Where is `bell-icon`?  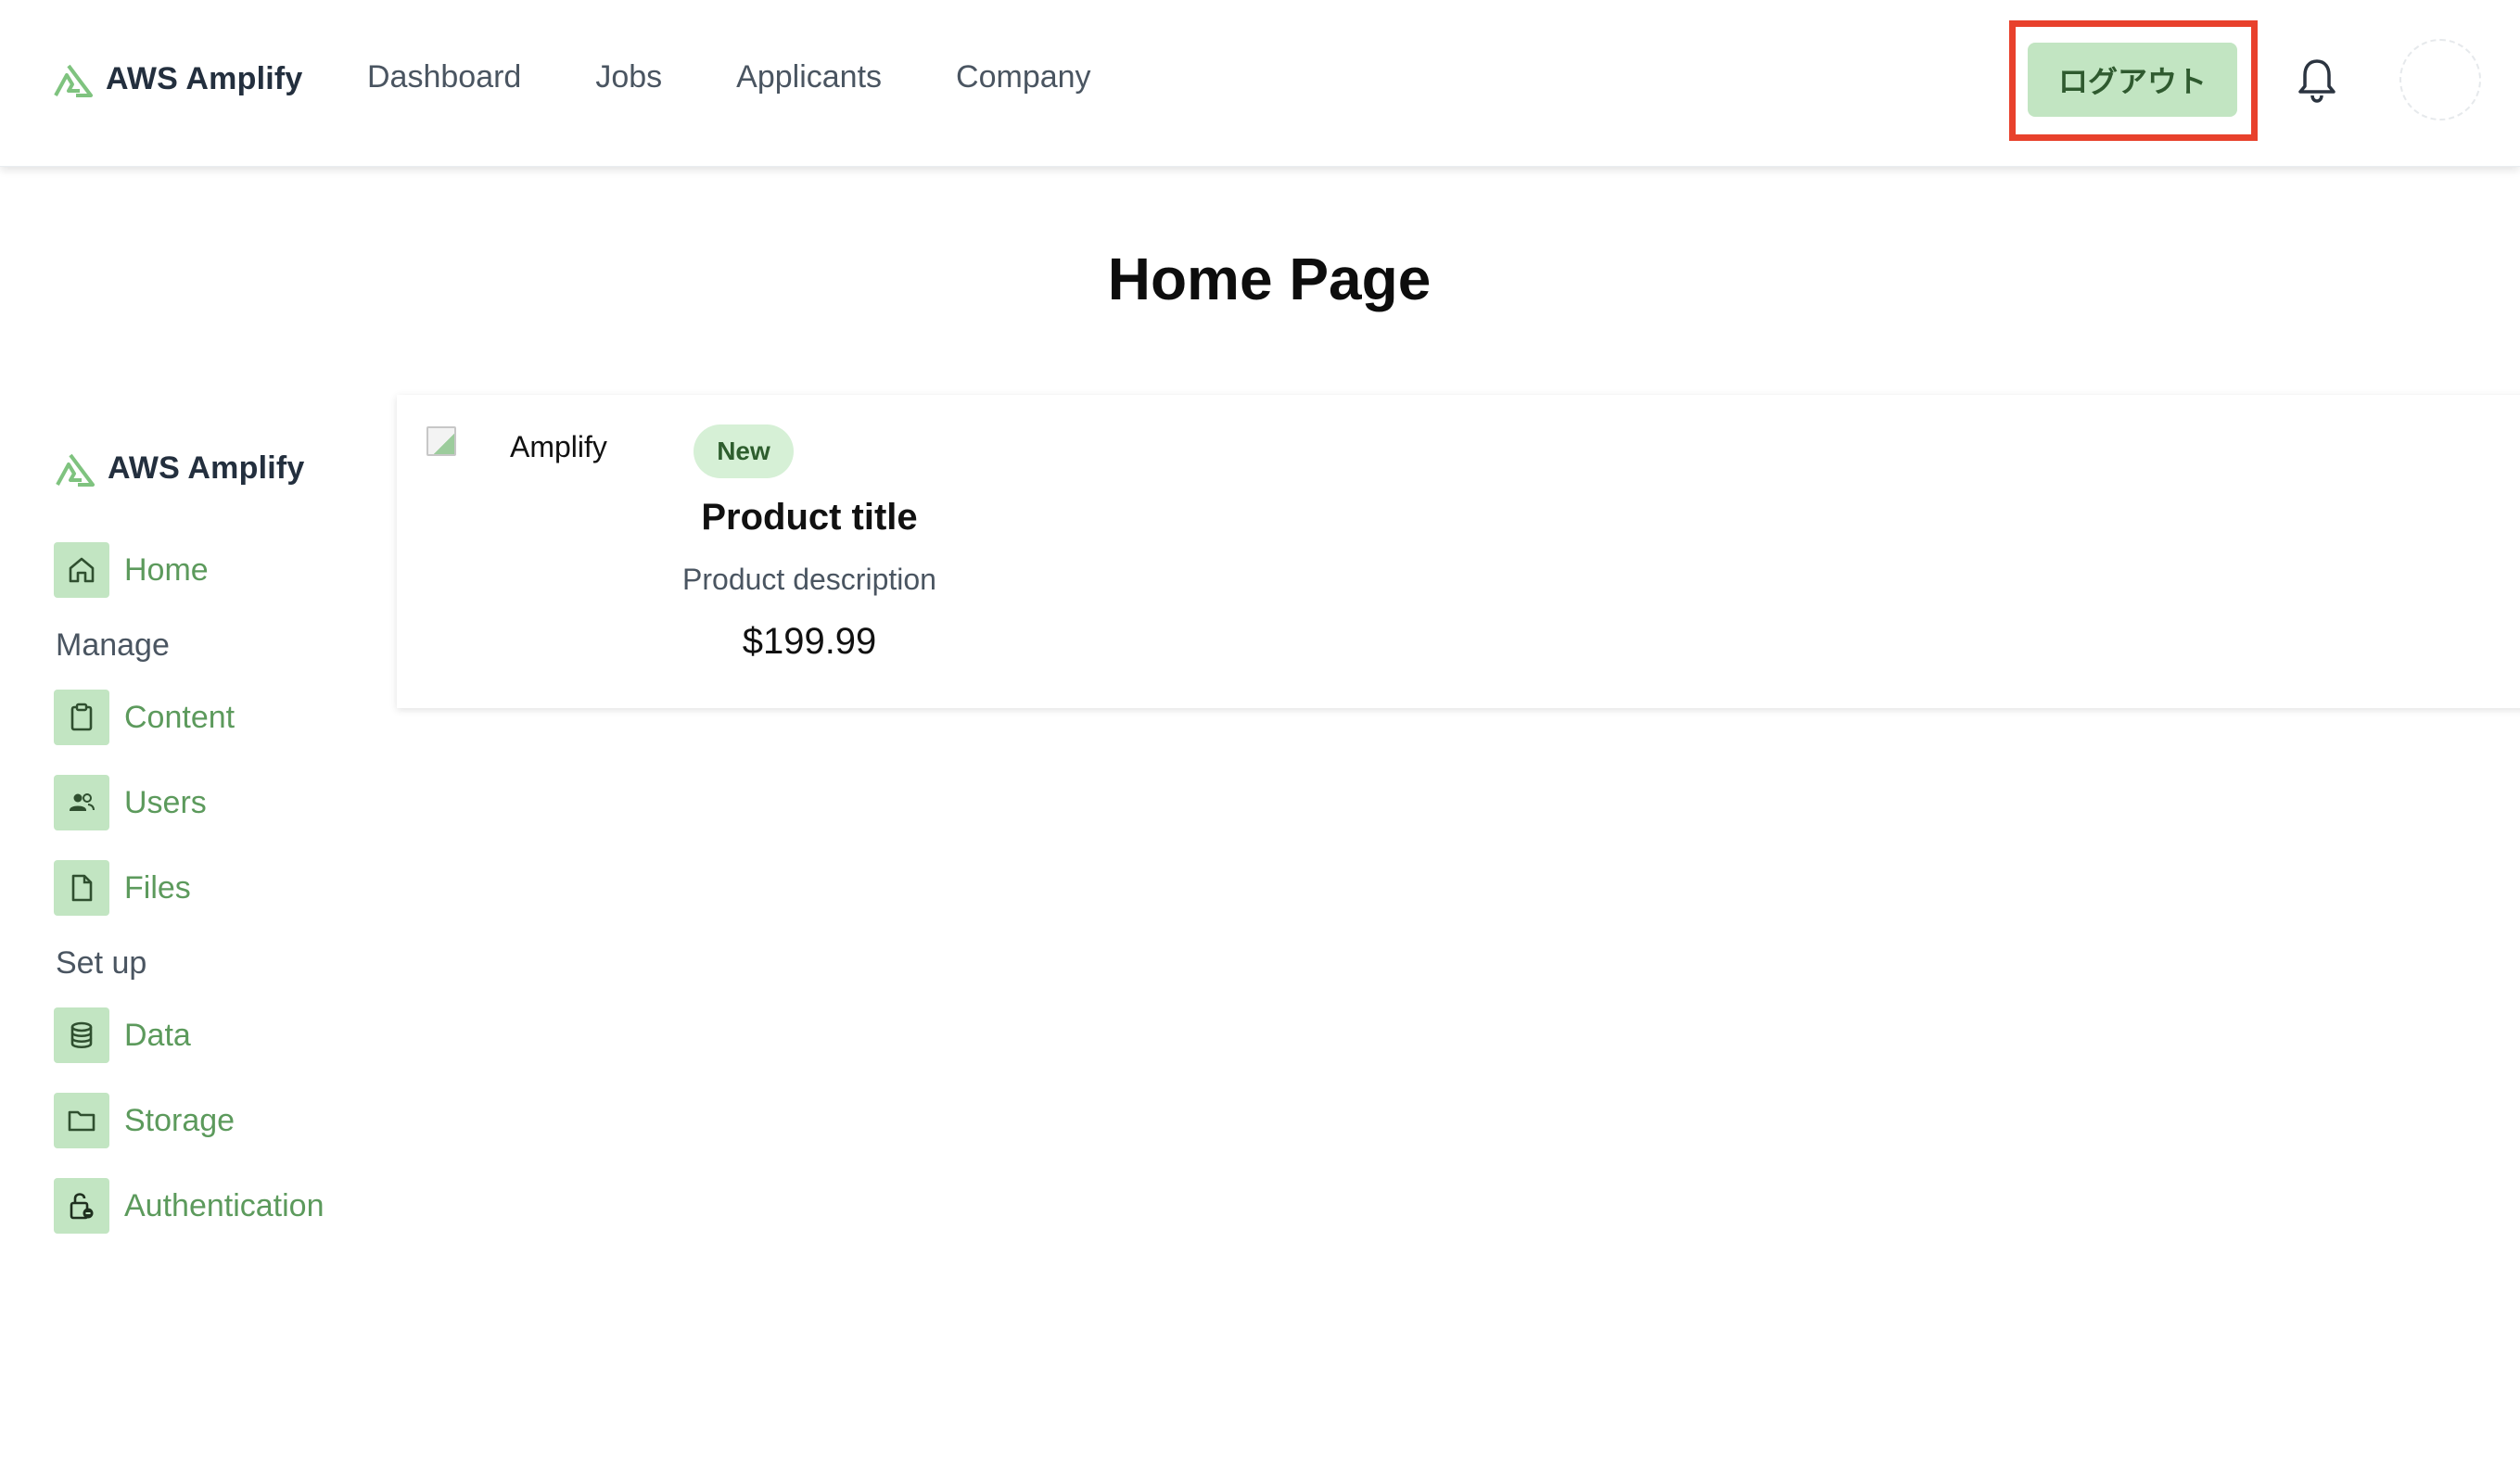 bell-icon is located at coordinates (2317, 80).